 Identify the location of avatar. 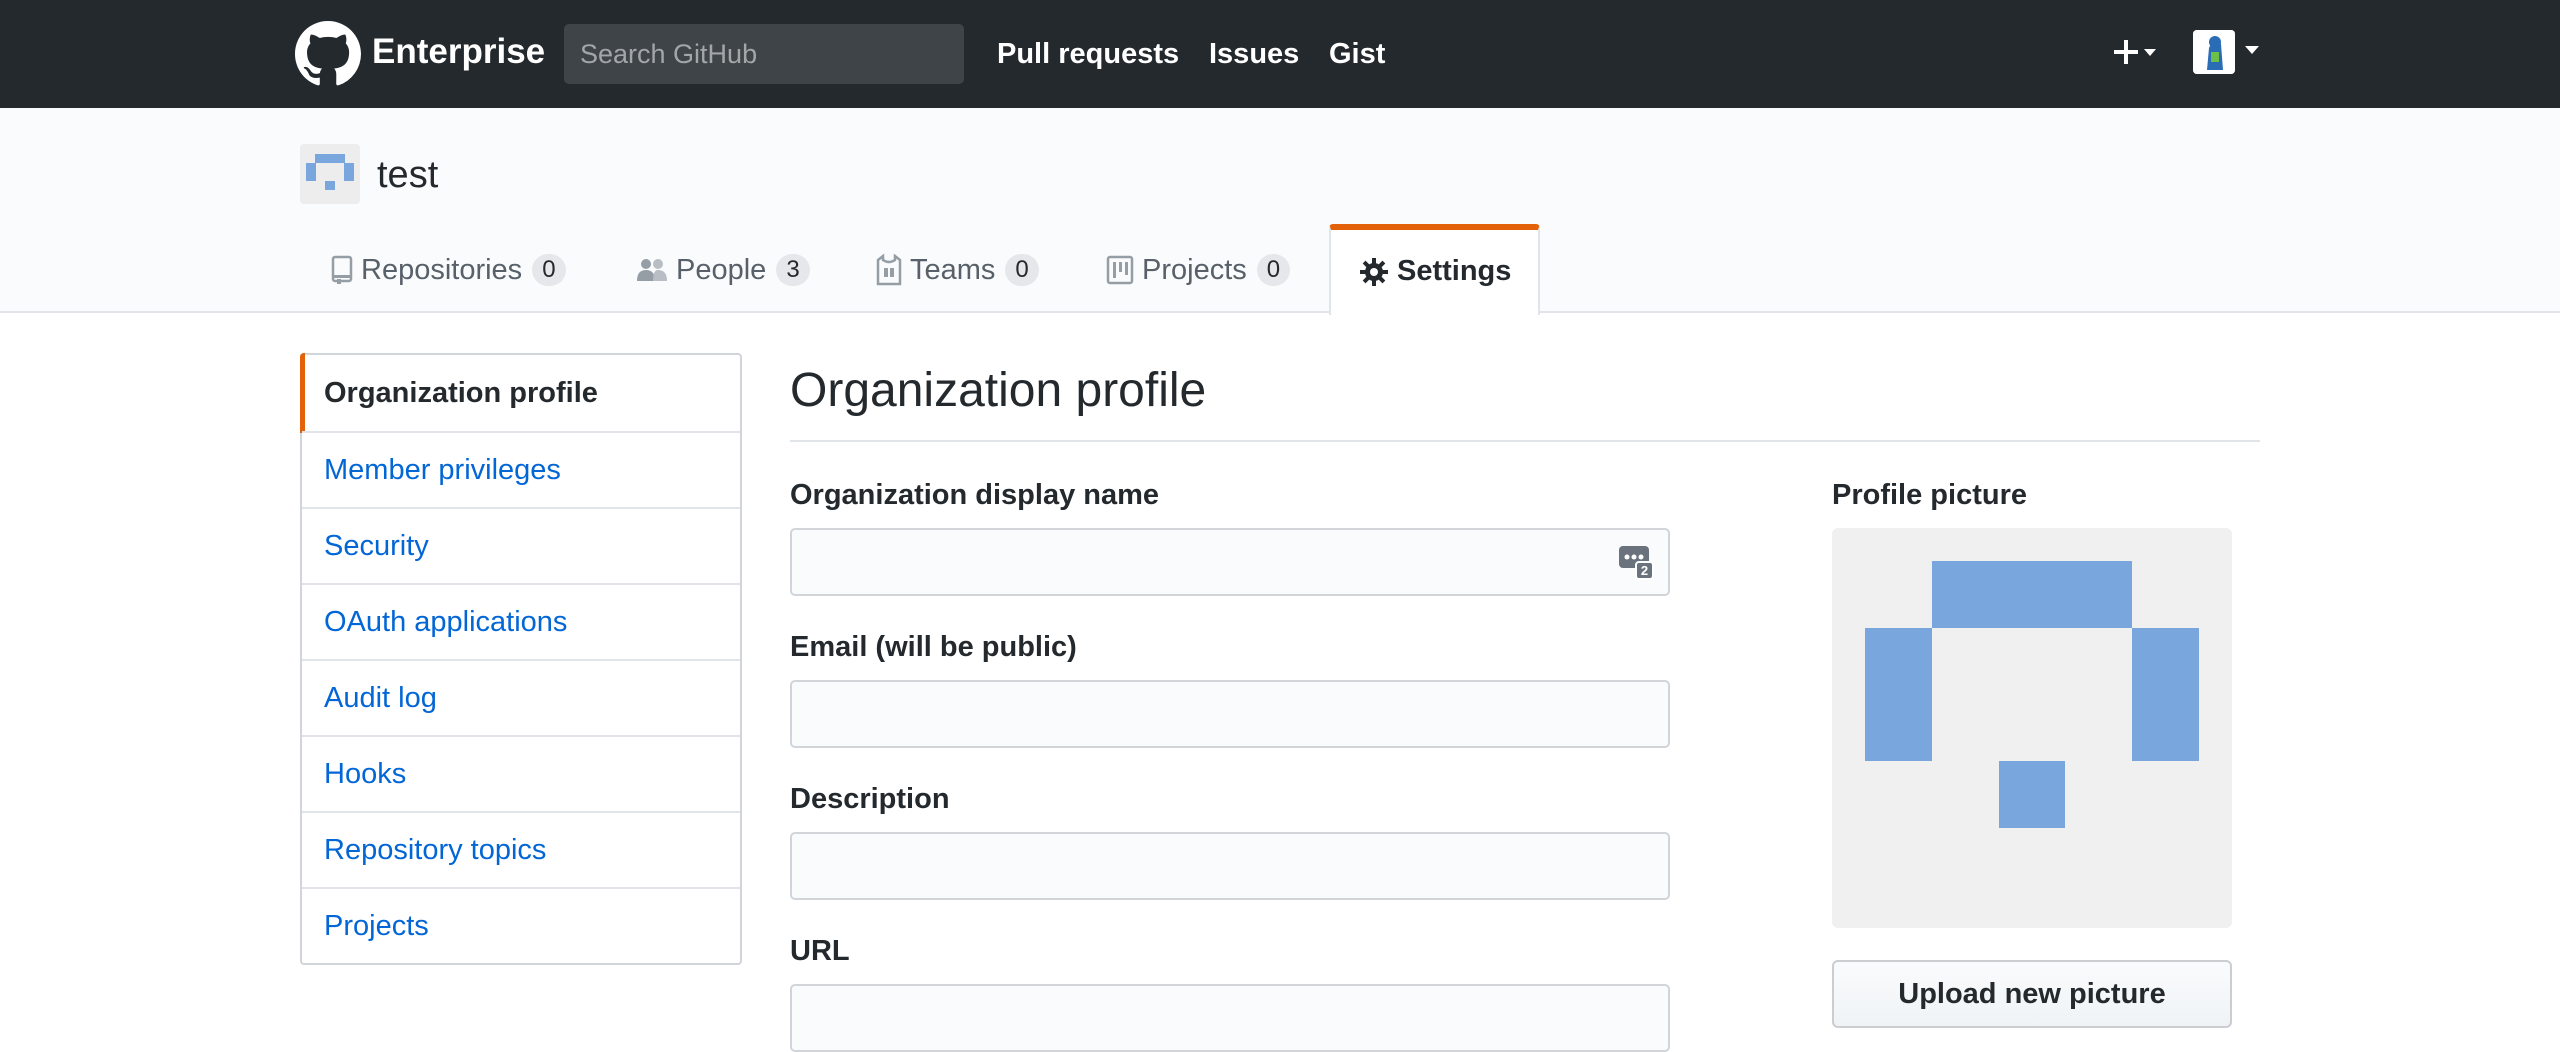
(2214, 52).